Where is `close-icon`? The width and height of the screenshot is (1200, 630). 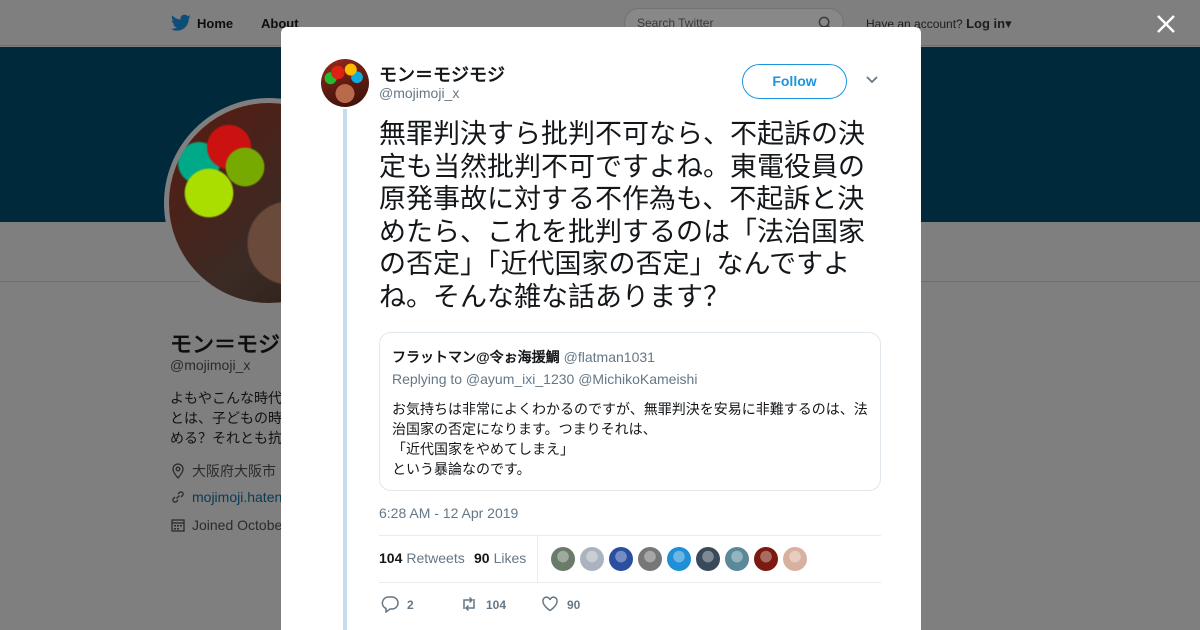 close-icon is located at coordinates (1166, 24).